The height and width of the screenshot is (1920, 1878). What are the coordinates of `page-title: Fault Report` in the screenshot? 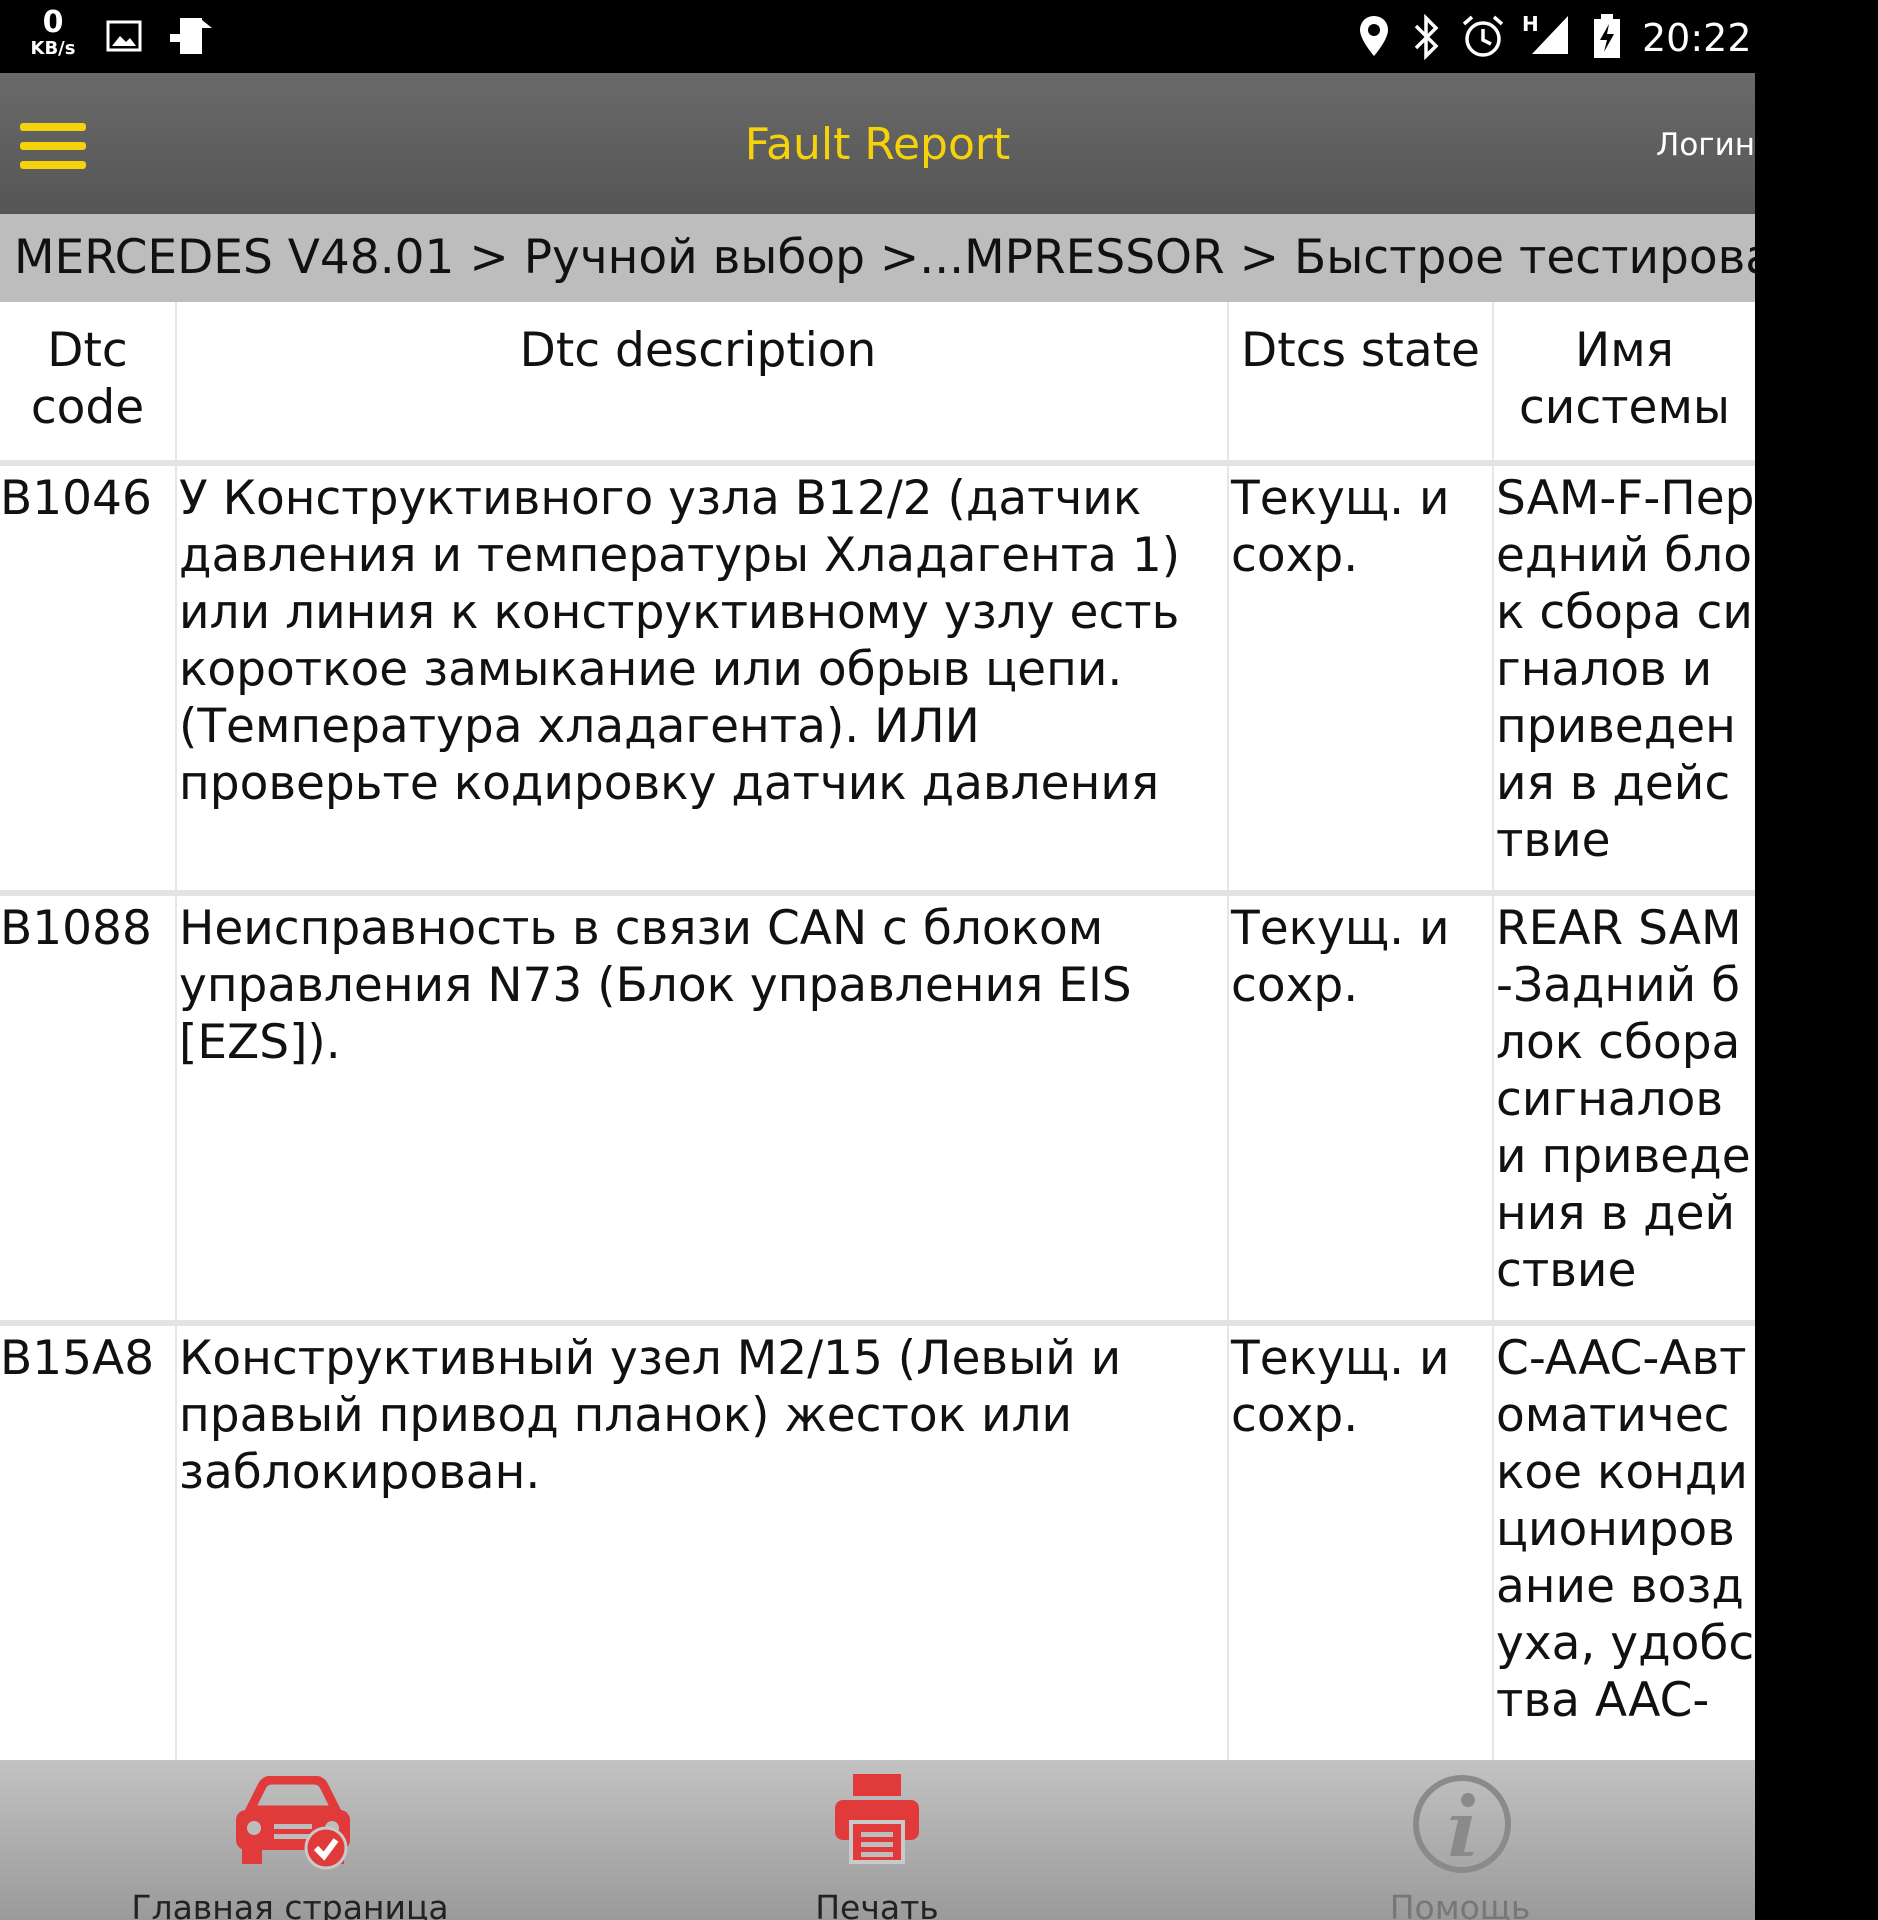 It's located at (877, 144).